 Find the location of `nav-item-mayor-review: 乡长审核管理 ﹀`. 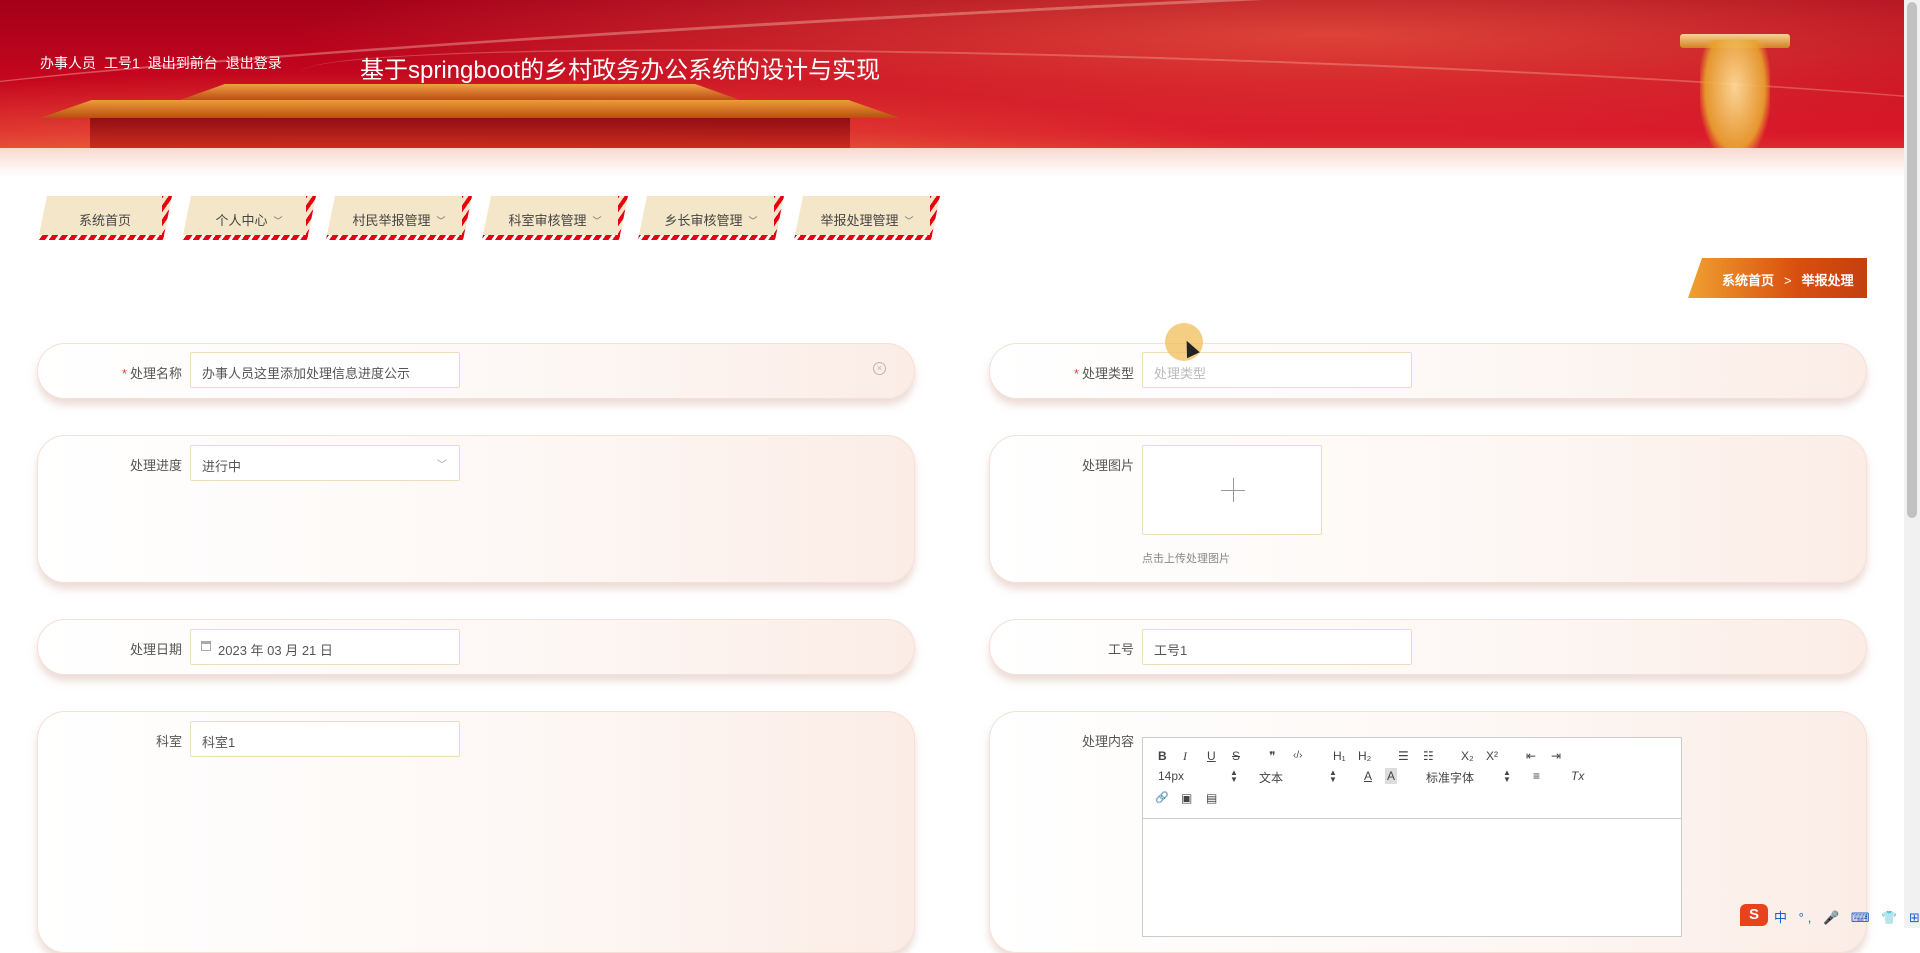

nav-item-mayor-review: 乡长审核管理 ﹀ is located at coordinates (711, 218).